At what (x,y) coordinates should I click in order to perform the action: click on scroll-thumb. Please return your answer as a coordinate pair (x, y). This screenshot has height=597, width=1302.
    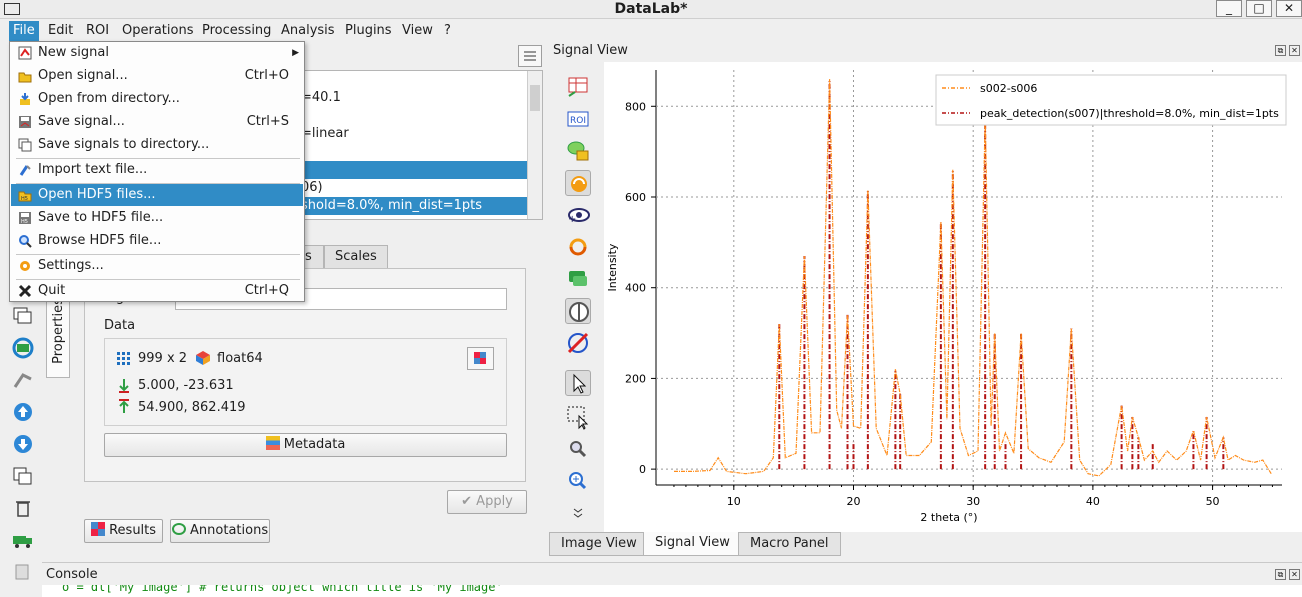
    Looking at the image, I should click on (535, 98).